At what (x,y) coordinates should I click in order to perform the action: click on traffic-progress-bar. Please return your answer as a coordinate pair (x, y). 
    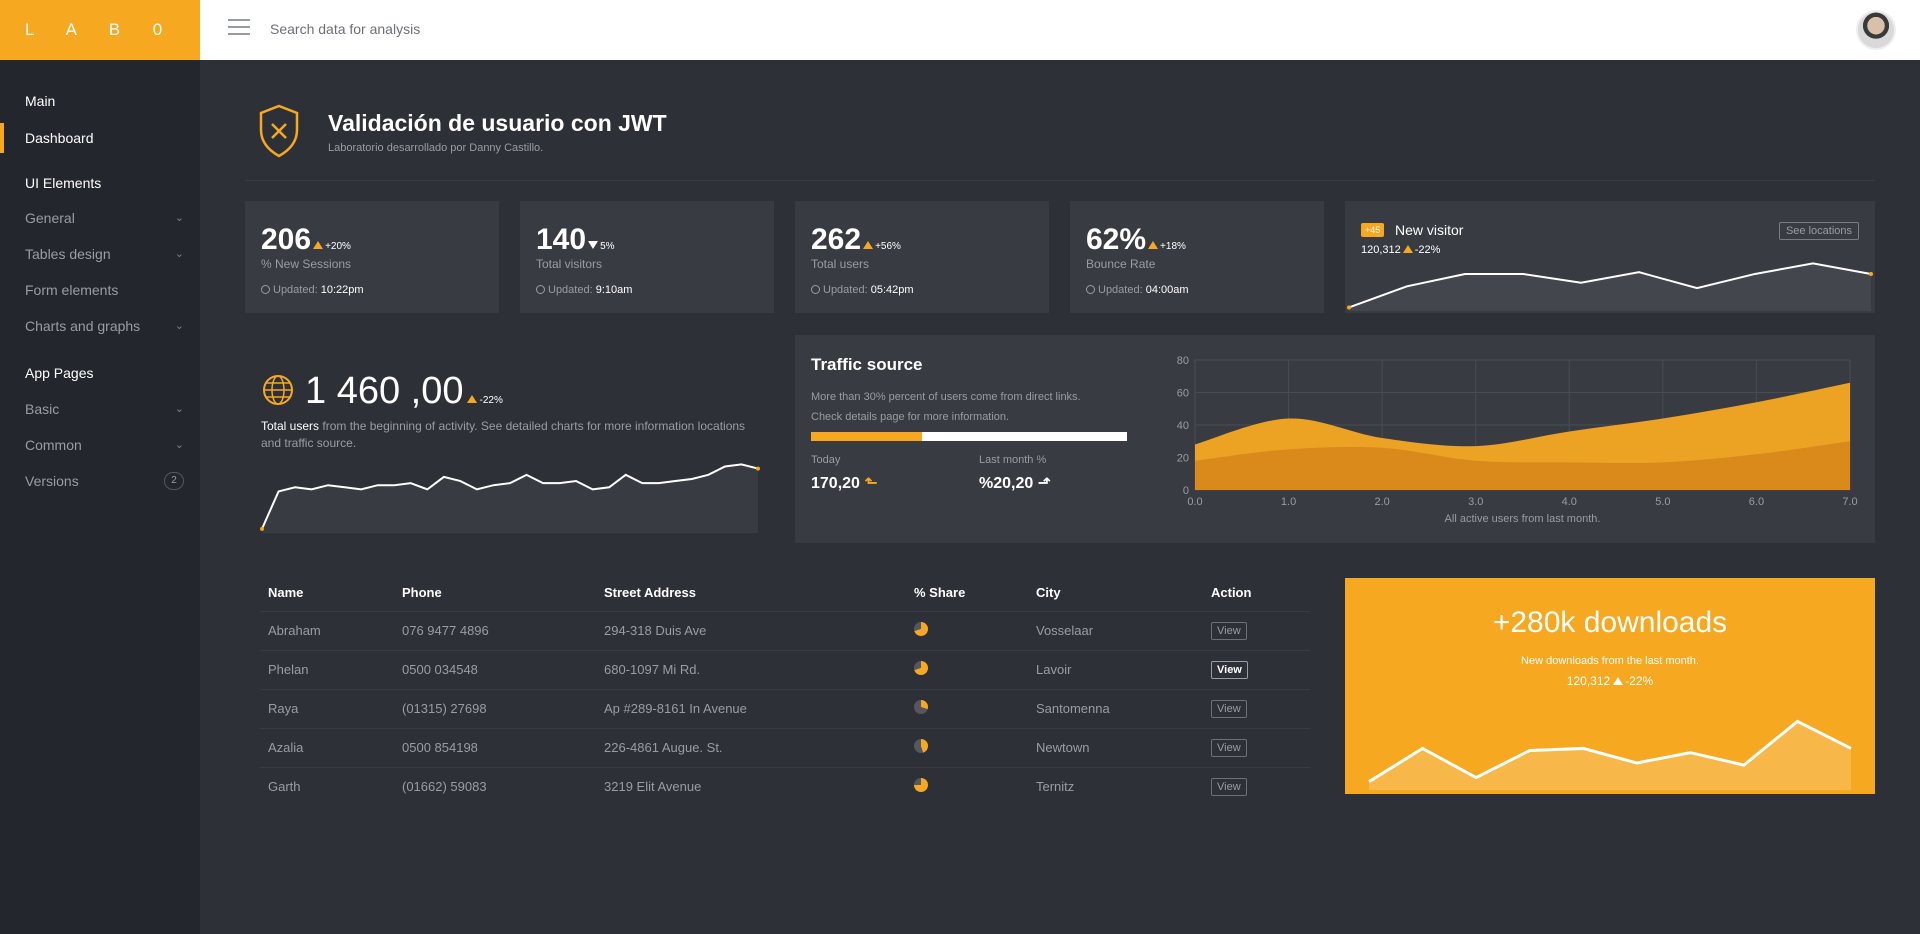
    Looking at the image, I should click on (969, 436).